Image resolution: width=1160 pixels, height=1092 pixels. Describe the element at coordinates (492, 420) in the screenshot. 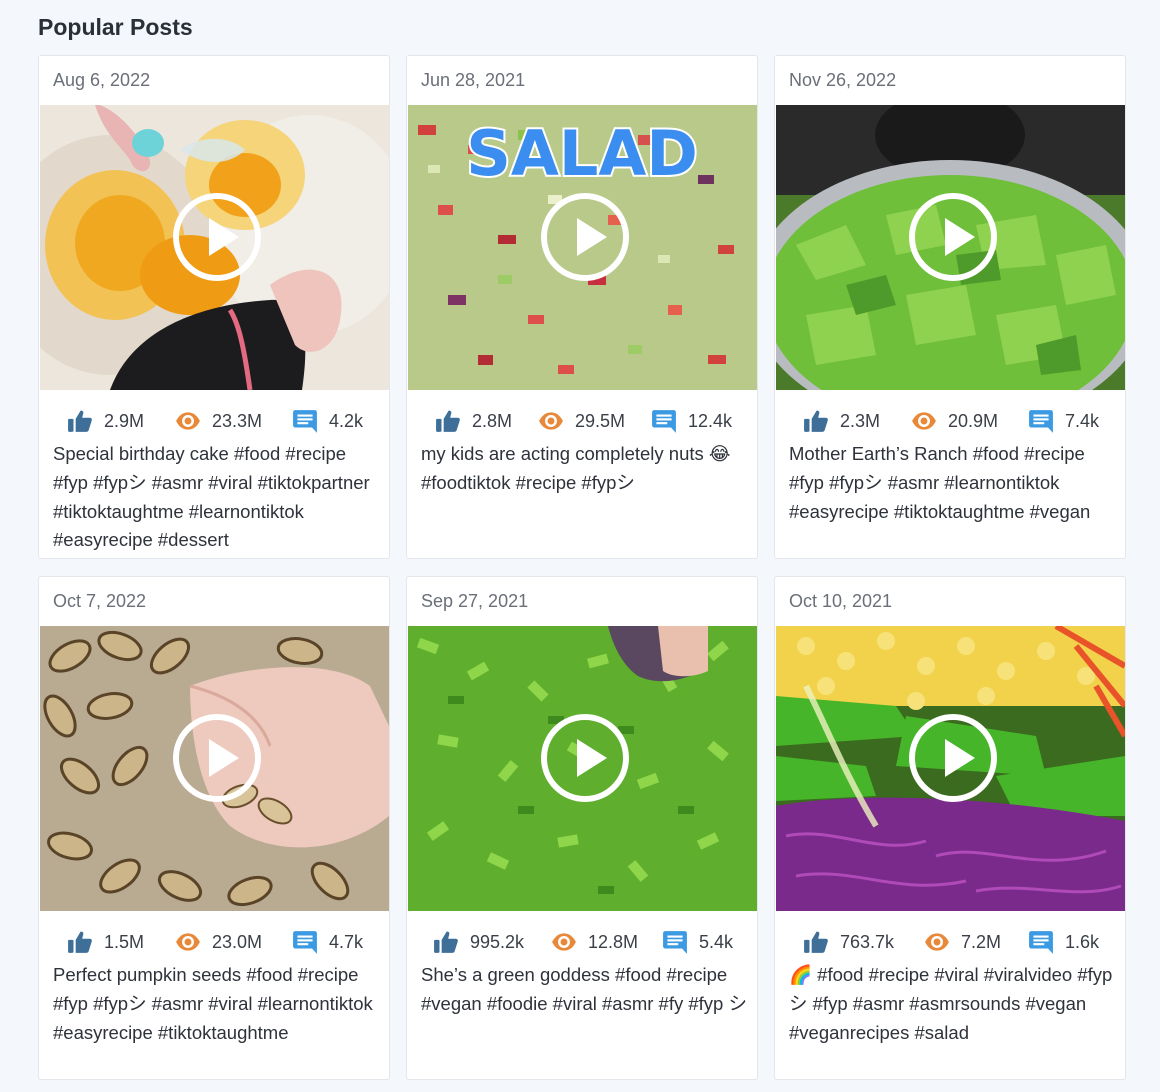

I see `likes-count: 2.8M` at that location.